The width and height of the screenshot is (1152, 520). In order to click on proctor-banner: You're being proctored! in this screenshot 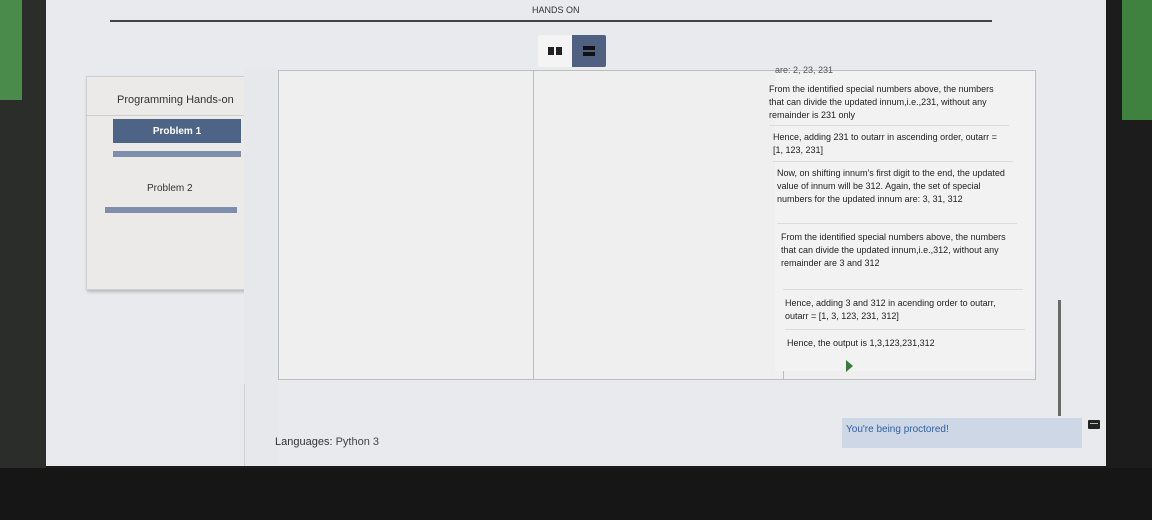, I will do `click(962, 433)`.